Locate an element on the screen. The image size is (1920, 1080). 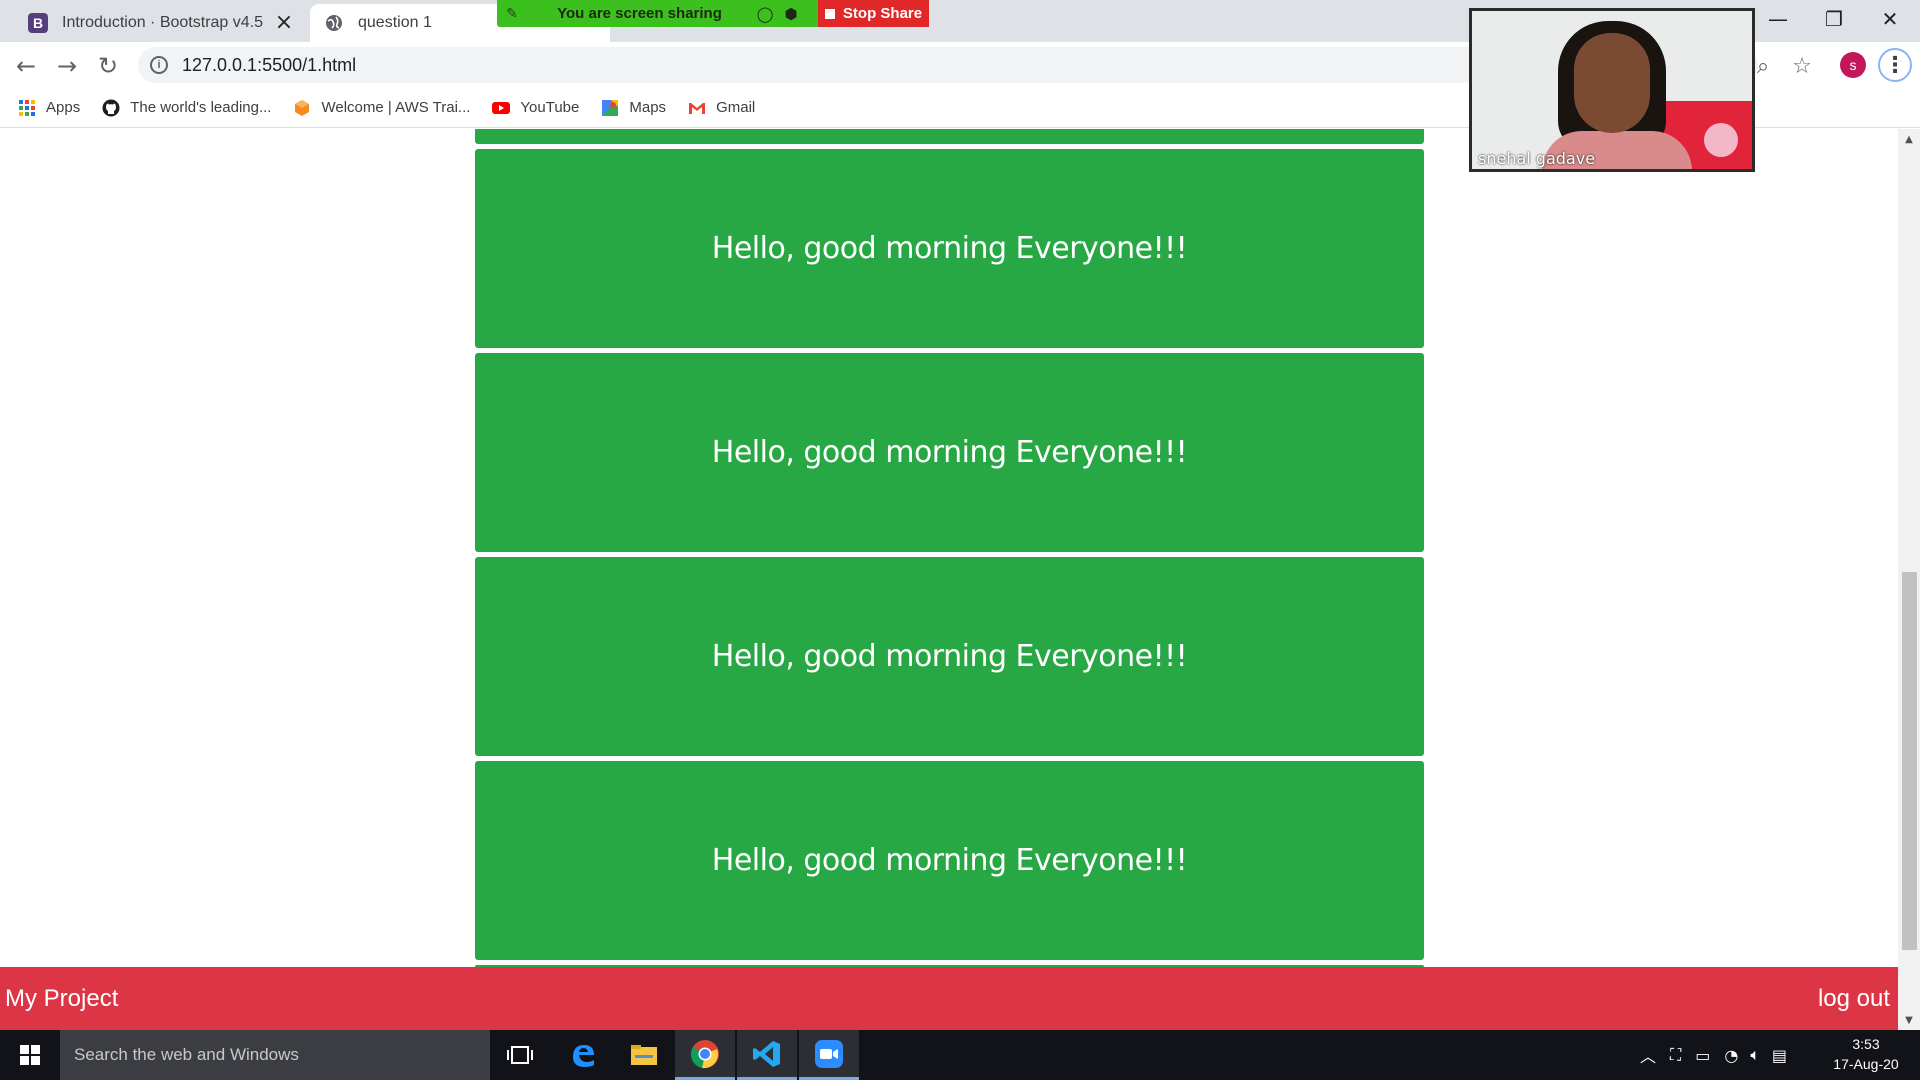
card-partial is located at coordinates (949, 136).